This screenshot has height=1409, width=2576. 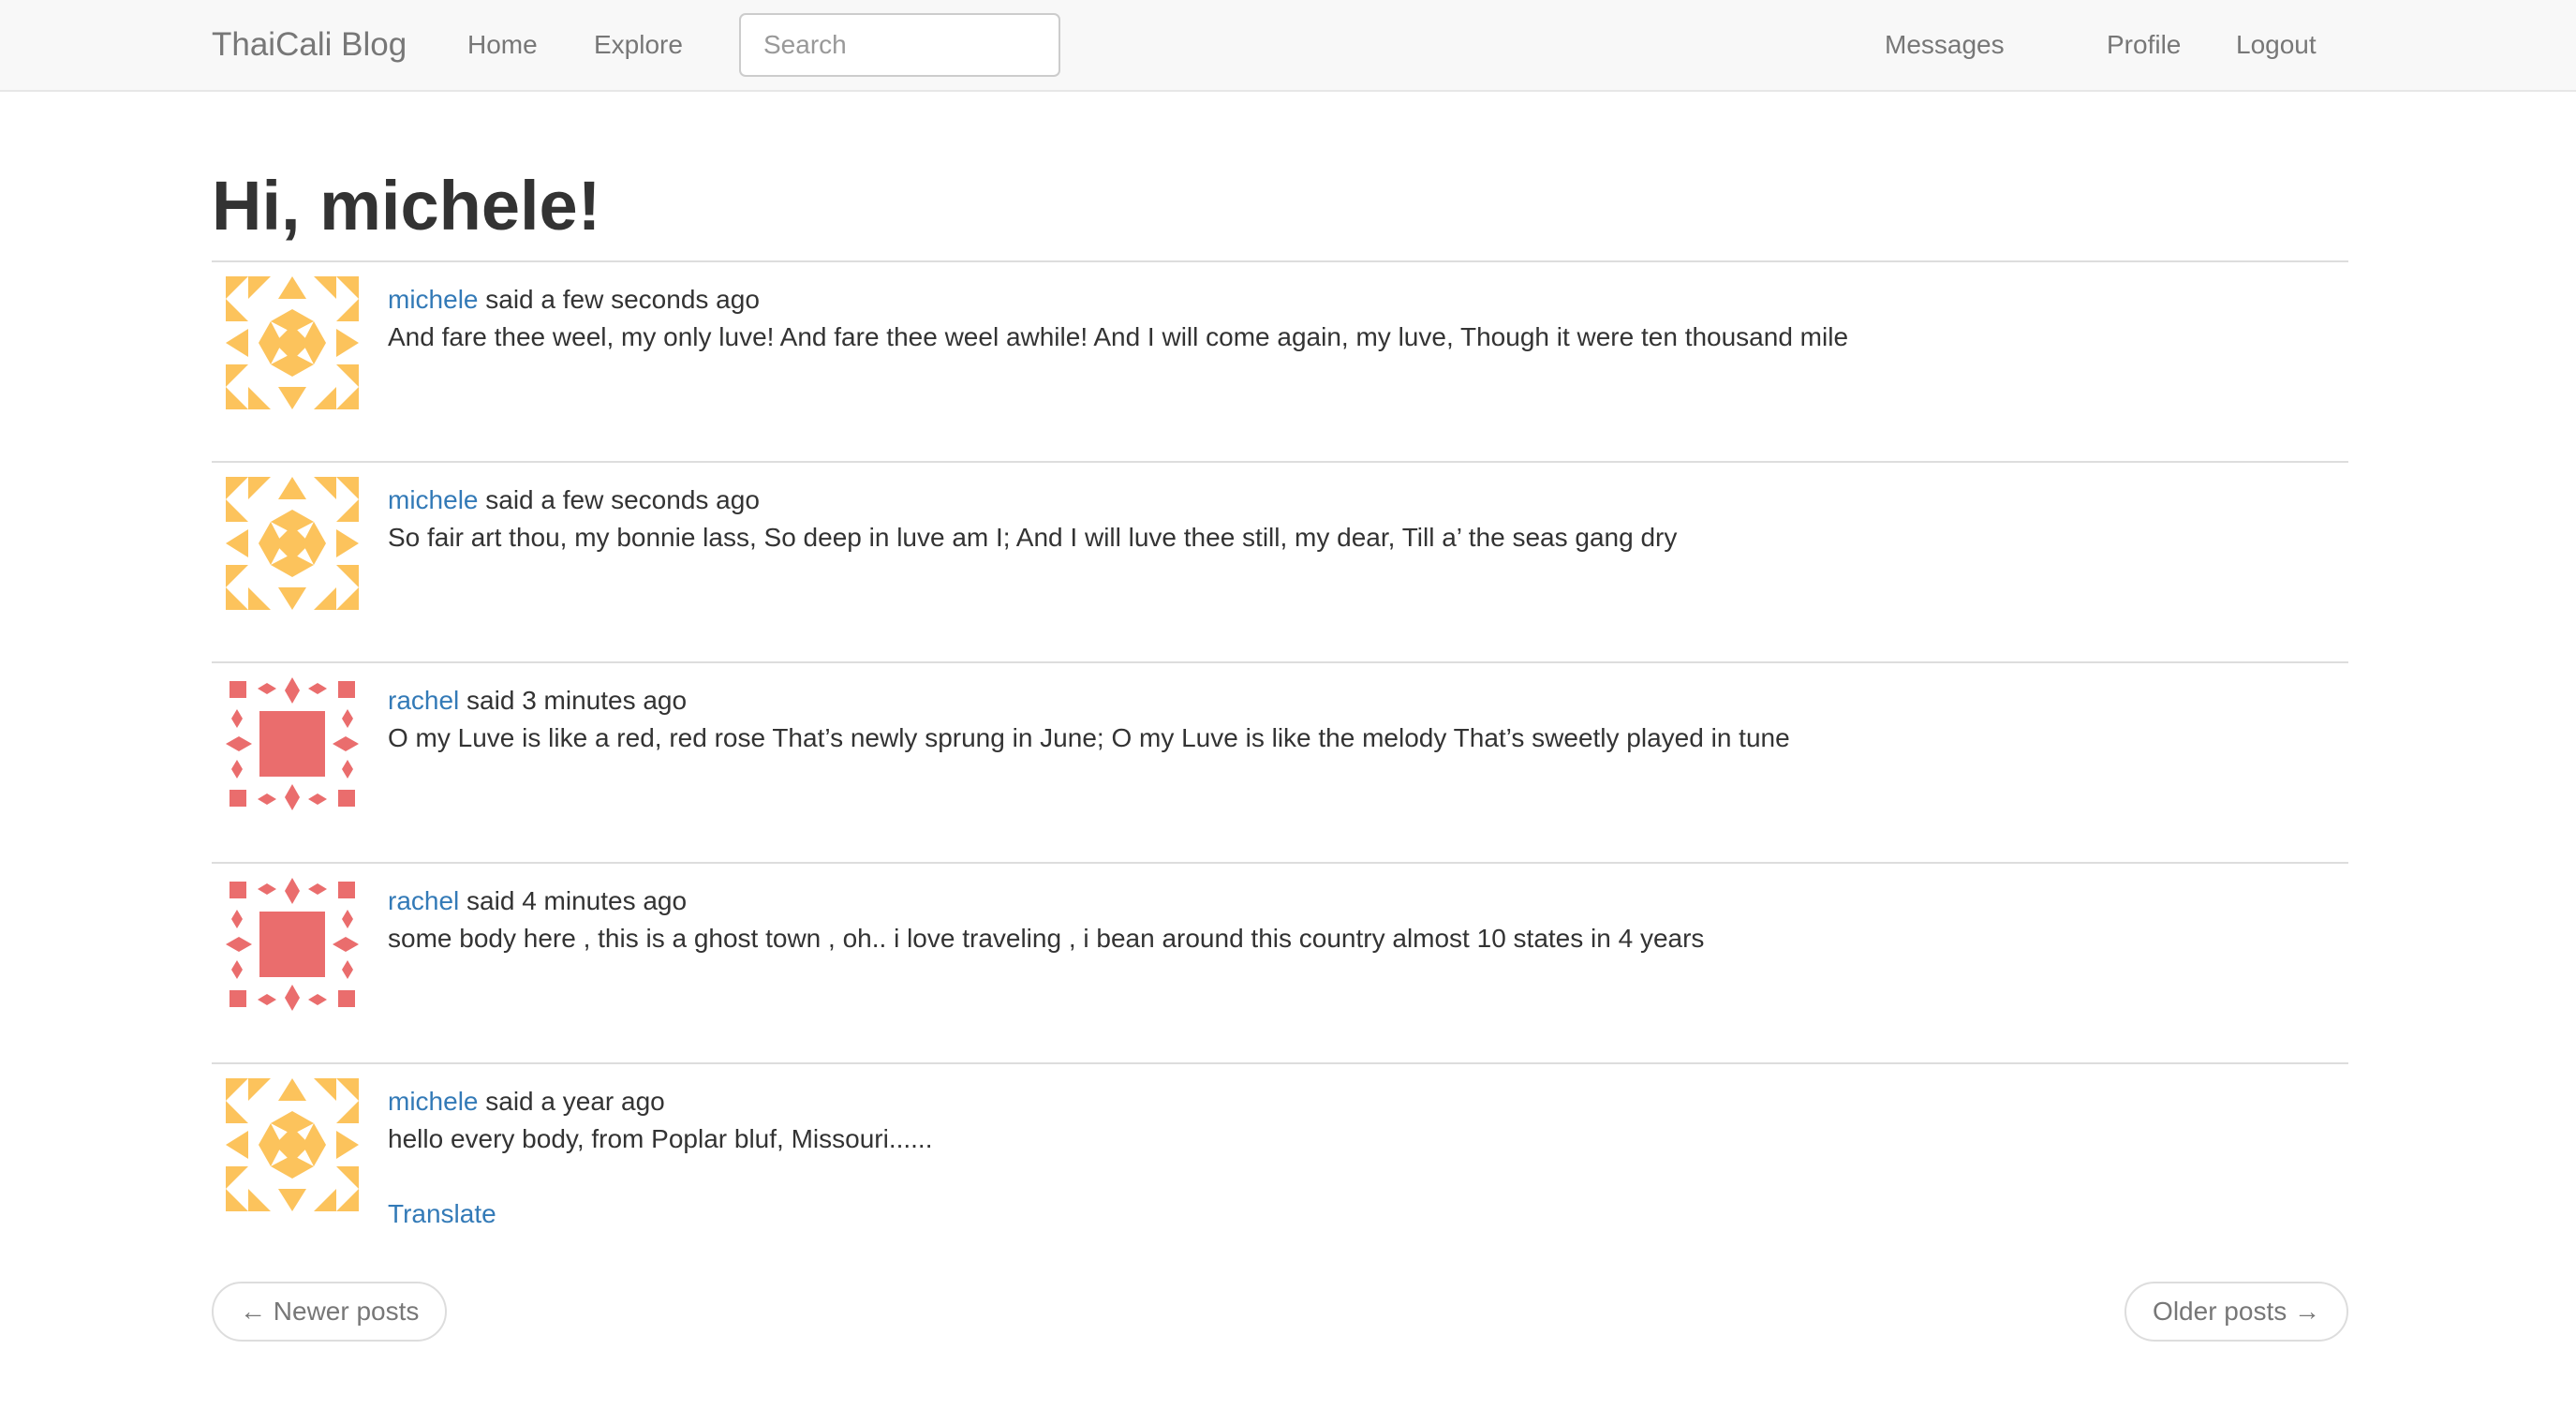 I want to click on translate-link: Translate, so click(x=442, y=1214).